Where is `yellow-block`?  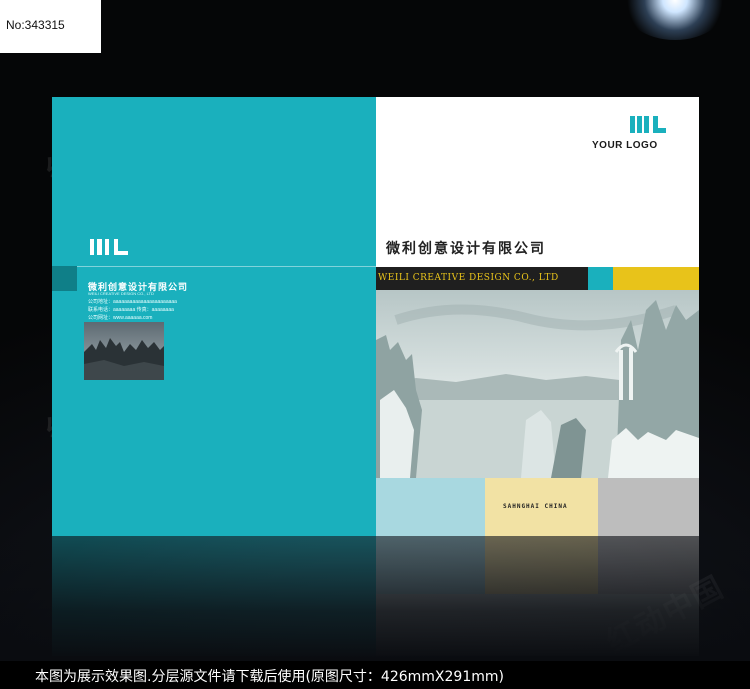
yellow-block is located at coordinates (656, 278).